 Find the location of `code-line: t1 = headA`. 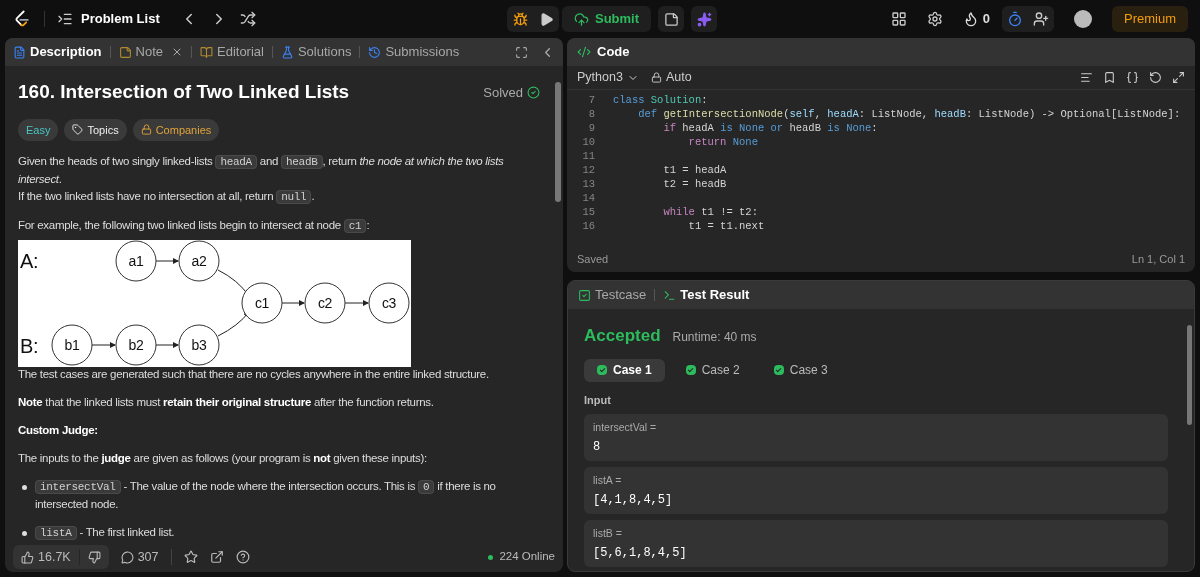

code-line: t1 = headA is located at coordinates (694, 170).